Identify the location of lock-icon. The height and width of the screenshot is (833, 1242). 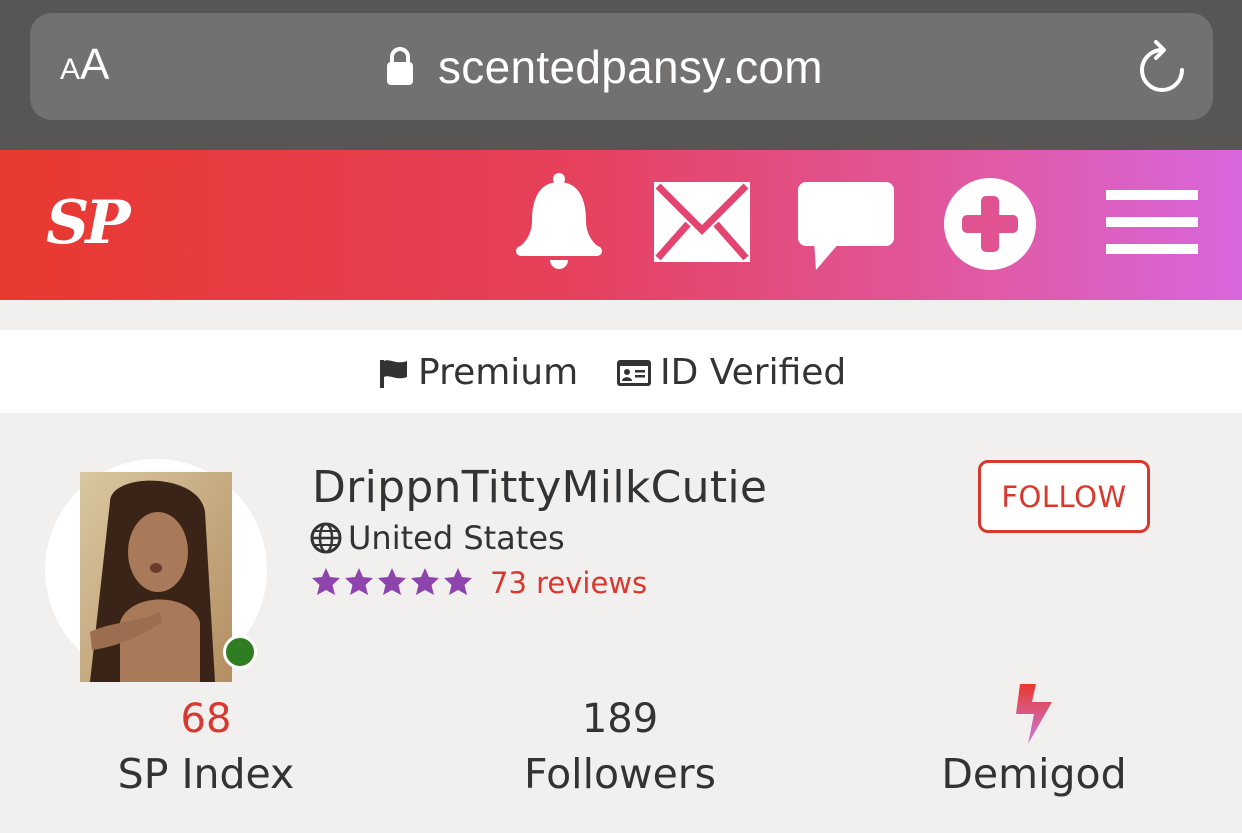
(400, 66).